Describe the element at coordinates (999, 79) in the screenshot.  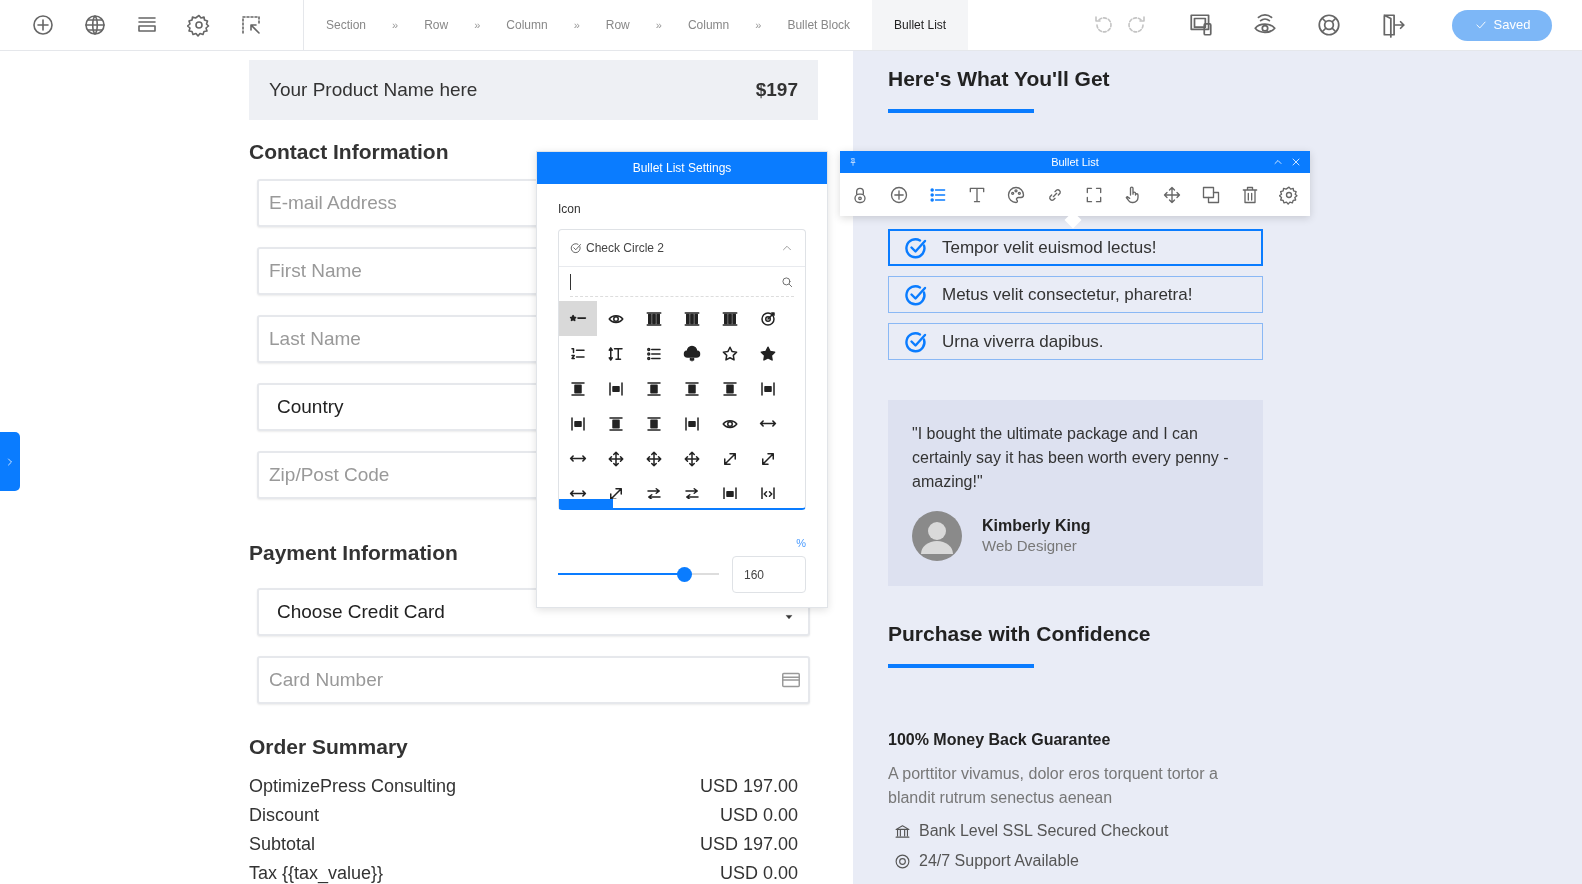
I see `section-heading: Here's What You'll Get` at that location.